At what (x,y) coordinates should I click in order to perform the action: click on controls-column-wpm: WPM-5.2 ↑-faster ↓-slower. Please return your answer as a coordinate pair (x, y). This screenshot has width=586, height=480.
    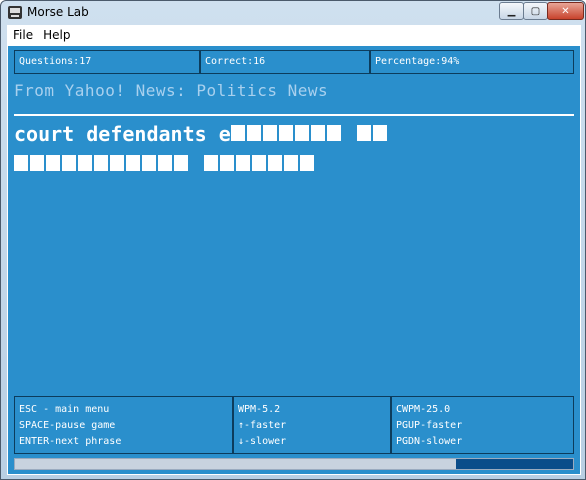
    Looking at the image, I should click on (312, 425).